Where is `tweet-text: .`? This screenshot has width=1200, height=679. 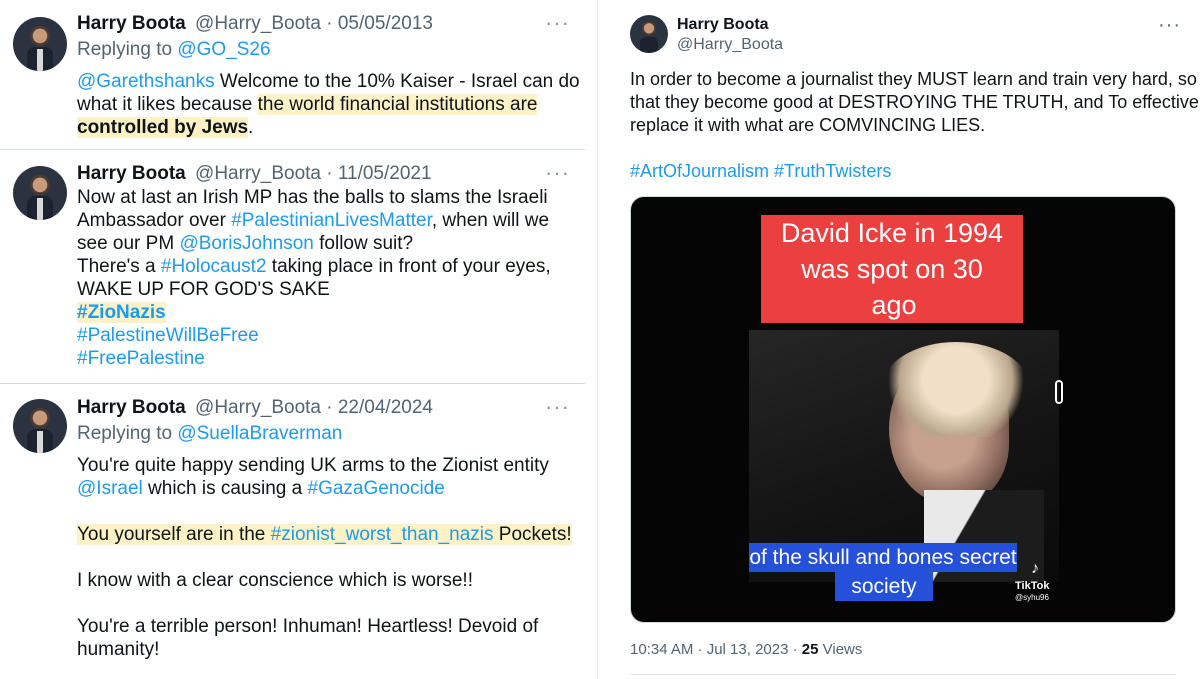 tweet-text: . is located at coordinates (251, 127).